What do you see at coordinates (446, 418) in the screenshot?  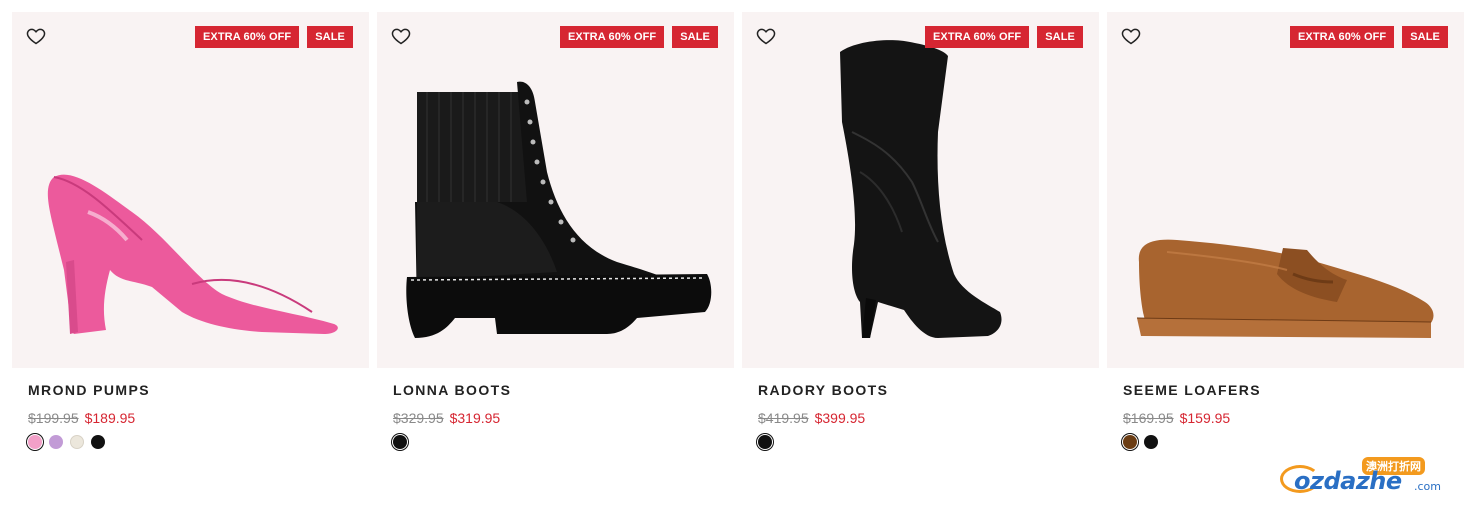 I see `price-row: $329.95 $319.95` at bounding box center [446, 418].